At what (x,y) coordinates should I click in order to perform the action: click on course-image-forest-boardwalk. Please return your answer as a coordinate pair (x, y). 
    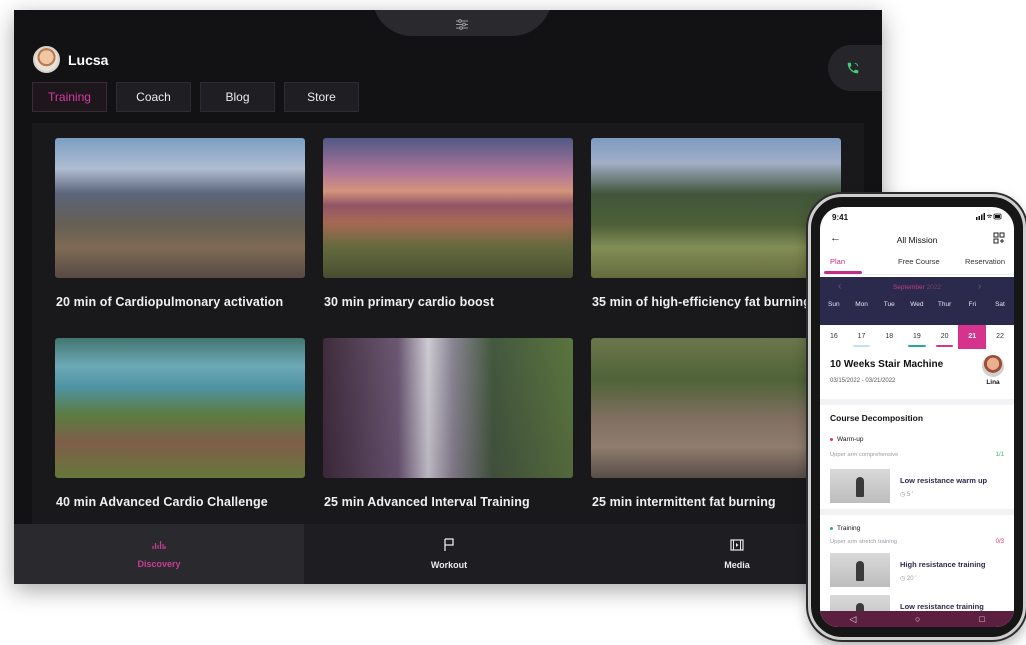
    Looking at the image, I should click on (716, 408).